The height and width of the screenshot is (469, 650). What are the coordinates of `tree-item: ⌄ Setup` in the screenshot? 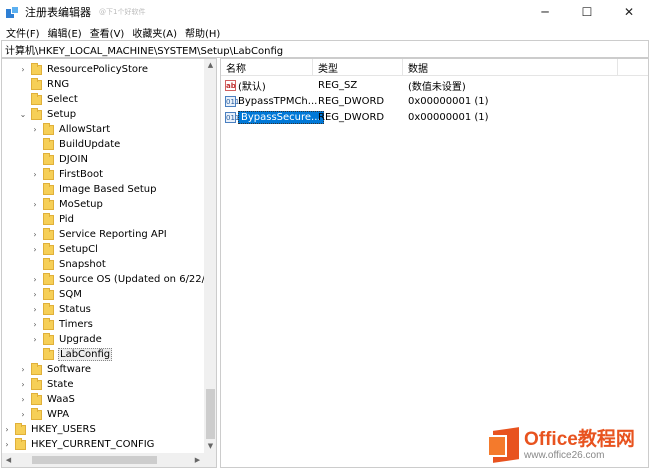 It's located at (47, 114).